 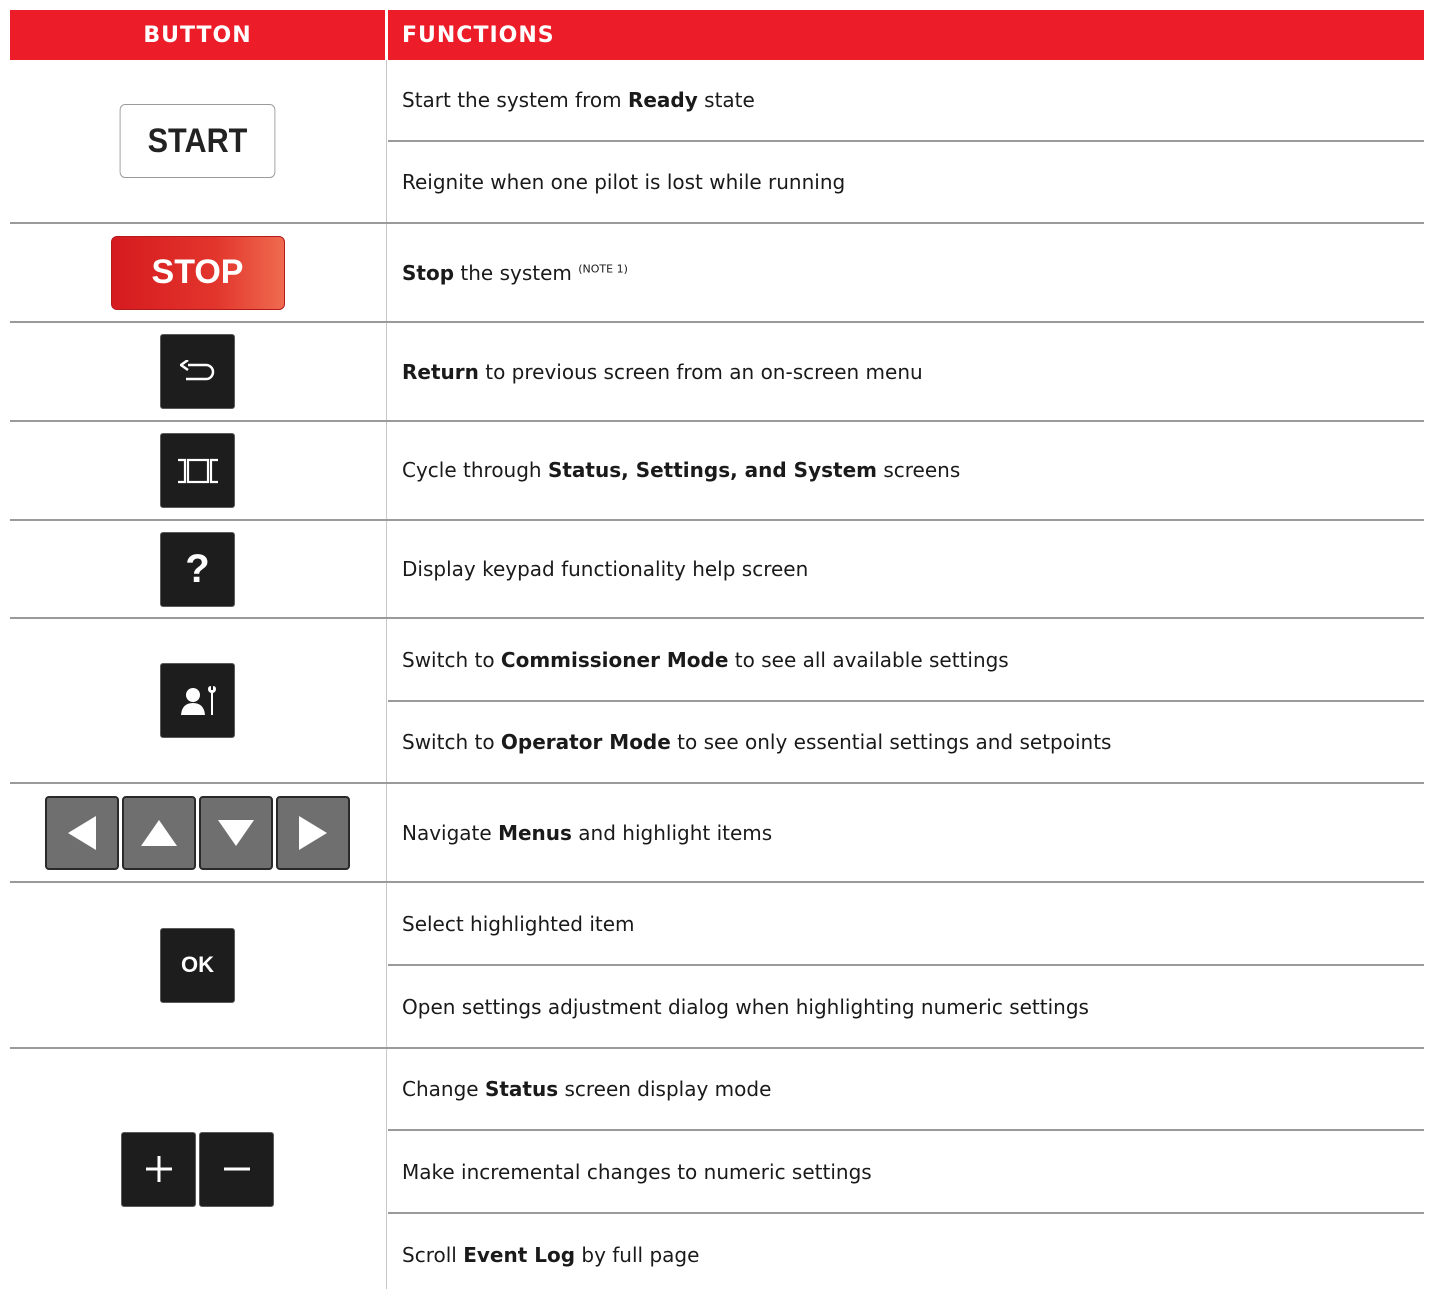 I want to click on function-text: Navigate Menus and highlight items, so click(x=587, y=833).